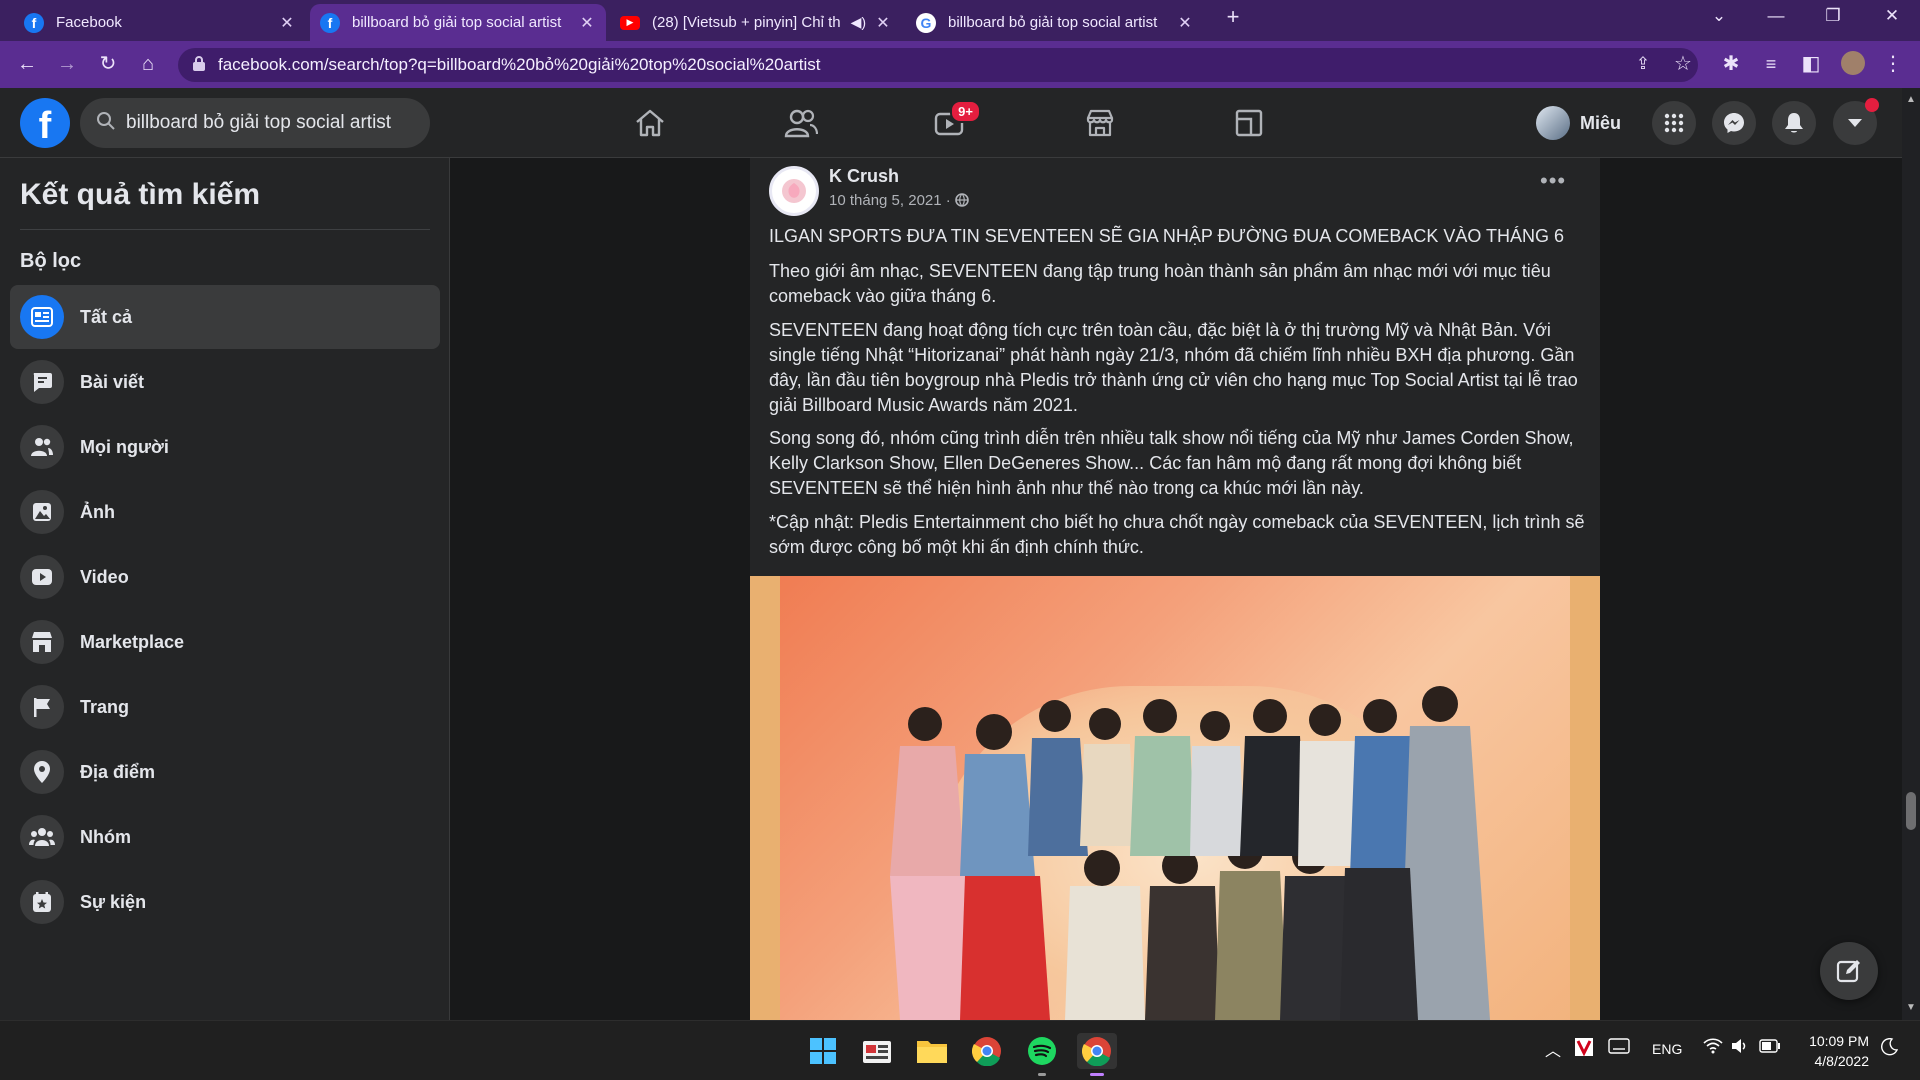 The width and height of the screenshot is (1920, 1080). I want to click on tab-title: billboard bỏ giải top social artist, so click(1053, 22).